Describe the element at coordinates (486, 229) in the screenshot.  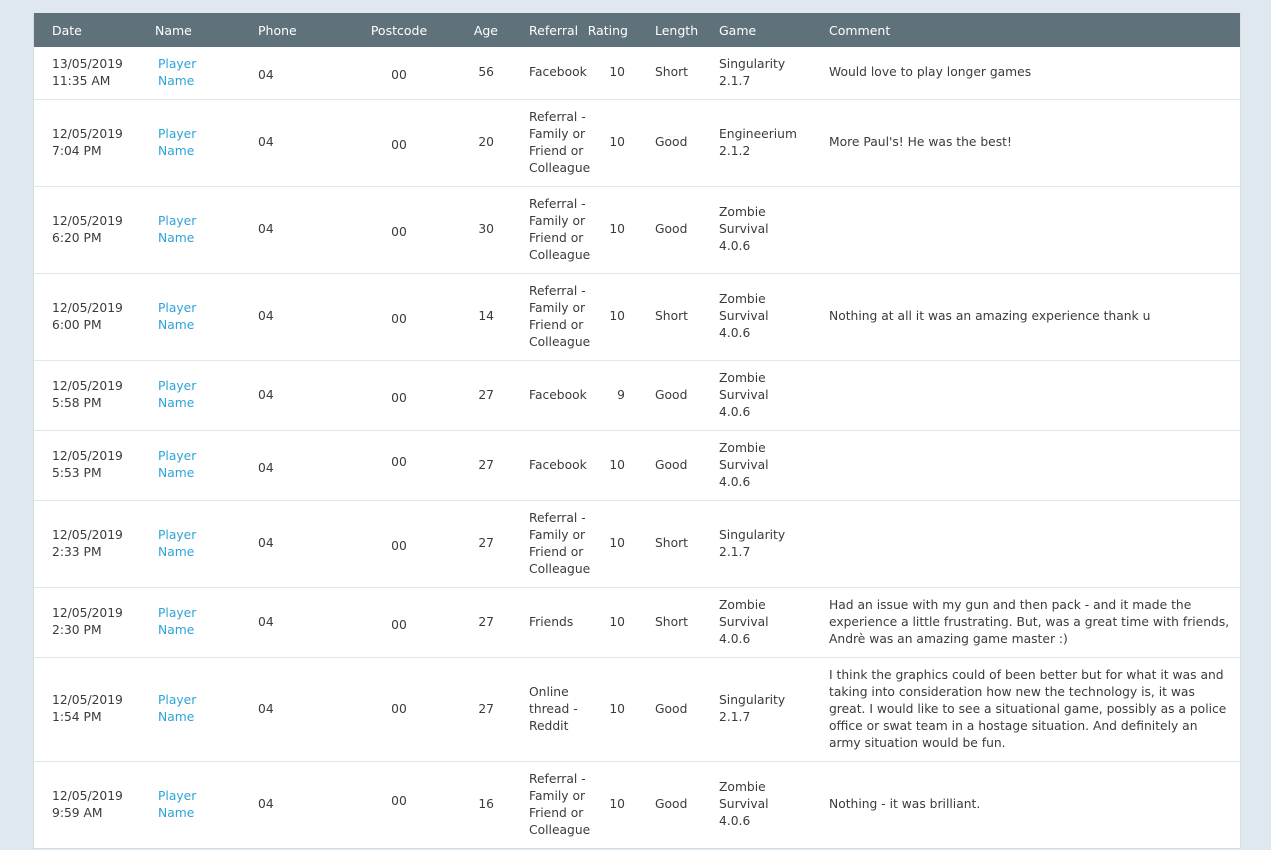
I see `age-value: 30` at that location.